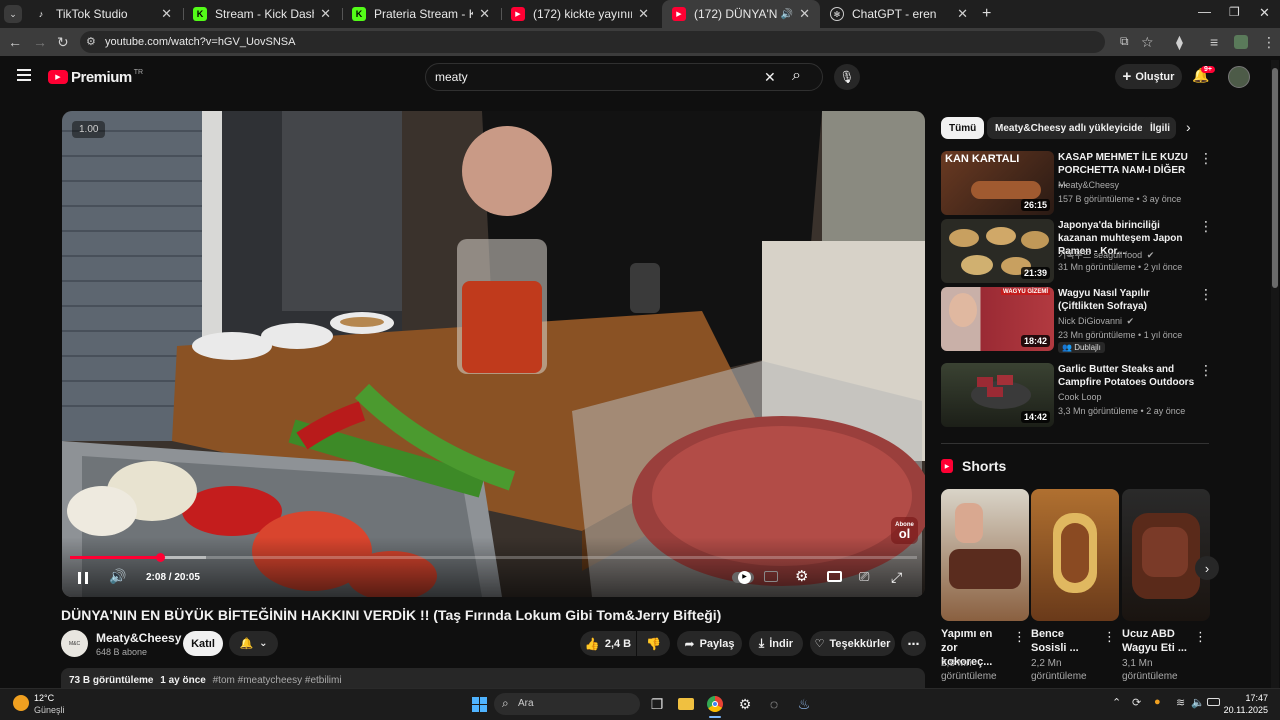 Image resolution: width=1280 pixels, height=720 pixels. What do you see at coordinates (451, 77) in the screenshot?
I see `search-input: meaty` at bounding box center [451, 77].